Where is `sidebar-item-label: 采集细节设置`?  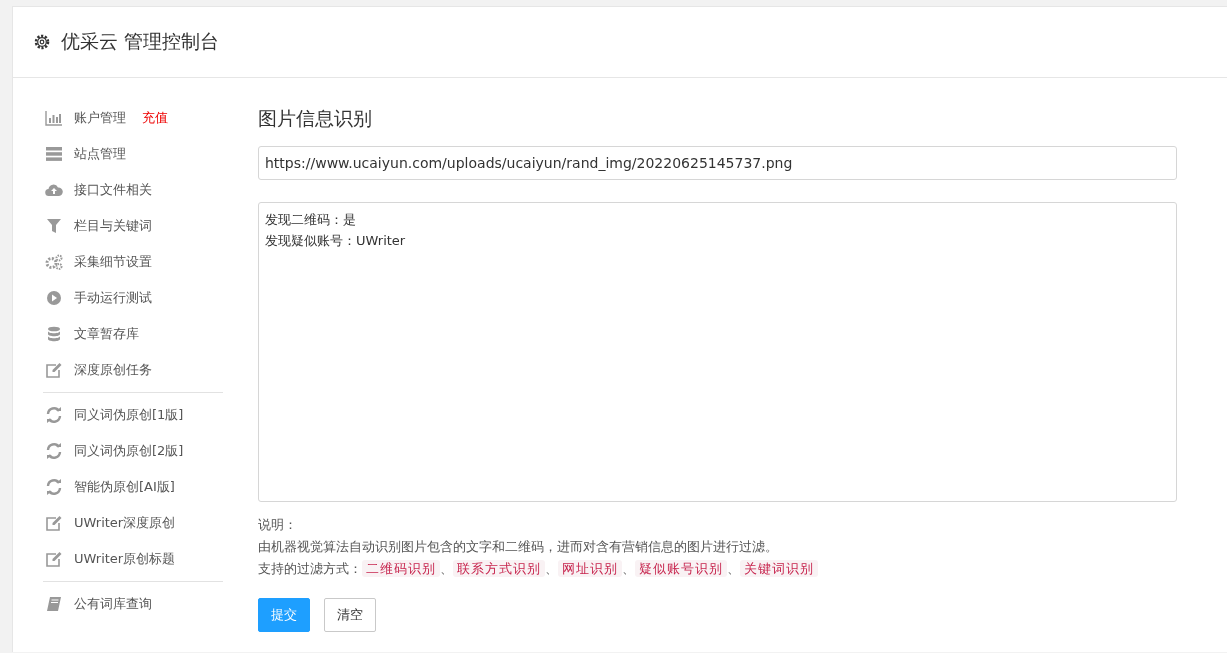
sidebar-item-label: 采集细节设置 is located at coordinates (113, 262).